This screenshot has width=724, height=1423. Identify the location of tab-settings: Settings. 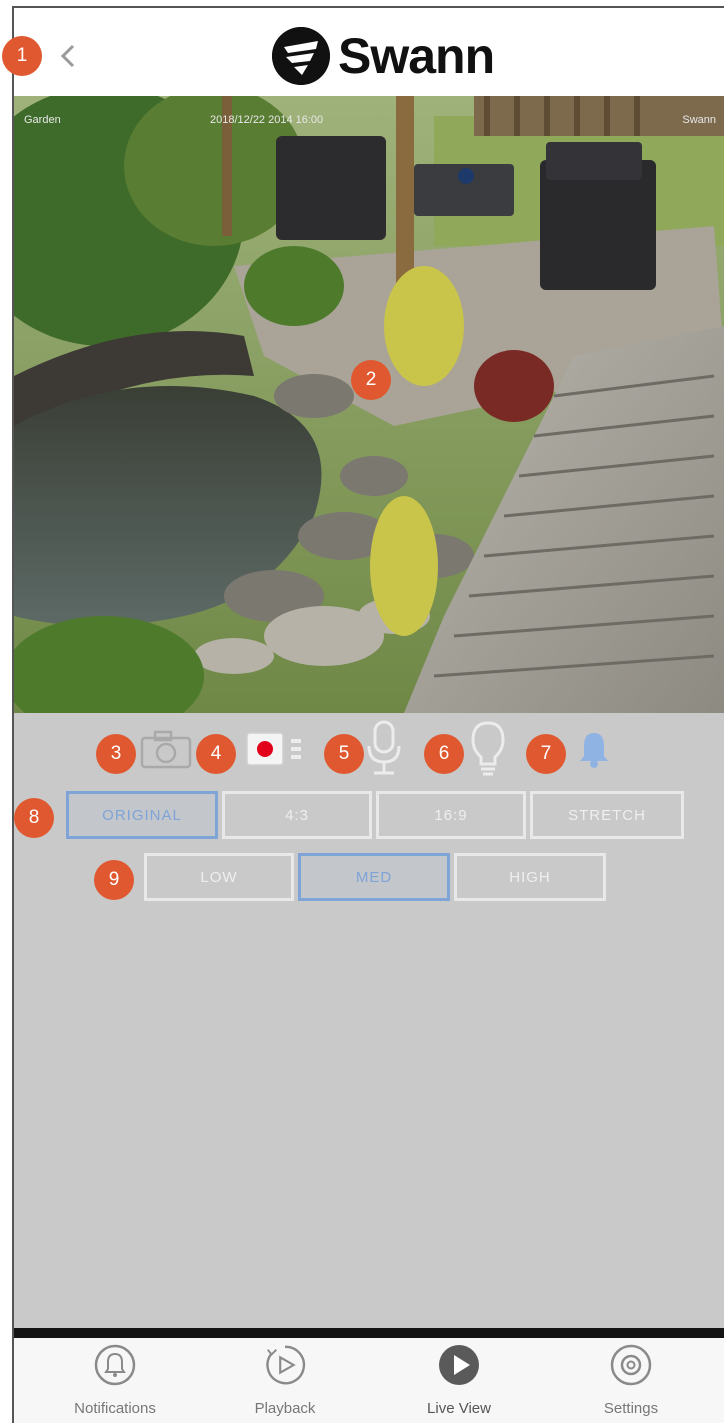
(631, 1379).